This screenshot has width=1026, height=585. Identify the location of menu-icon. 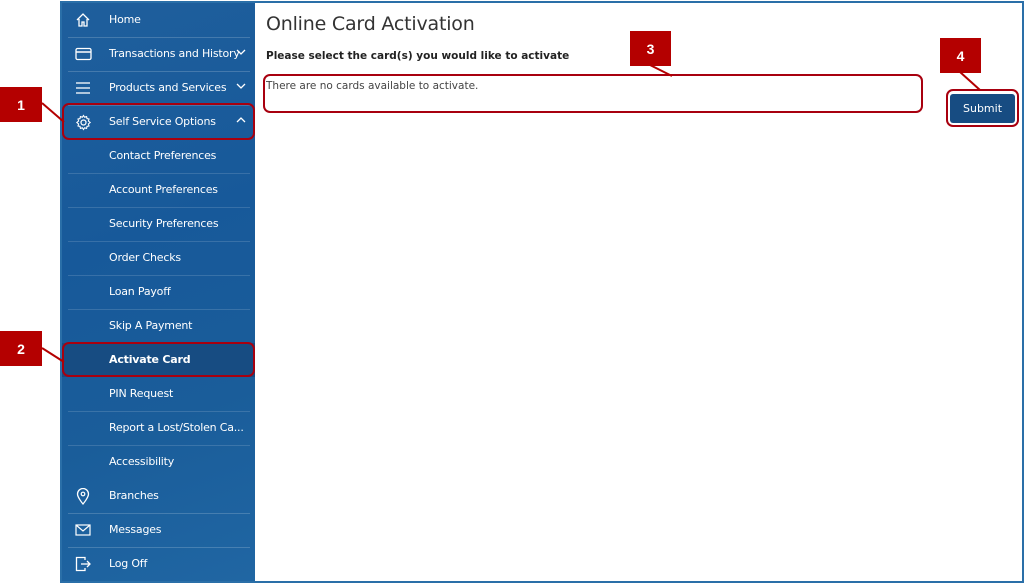
(83, 88).